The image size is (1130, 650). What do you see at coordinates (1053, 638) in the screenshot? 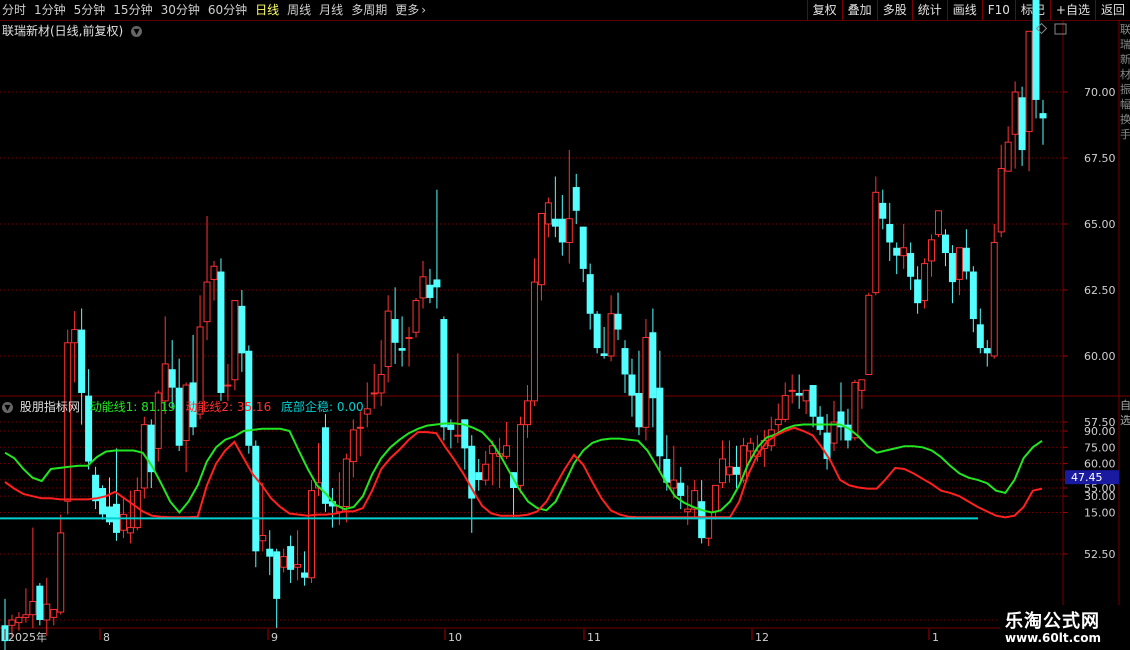
I see `watermark-url: www.60lt.com` at bounding box center [1053, 638].